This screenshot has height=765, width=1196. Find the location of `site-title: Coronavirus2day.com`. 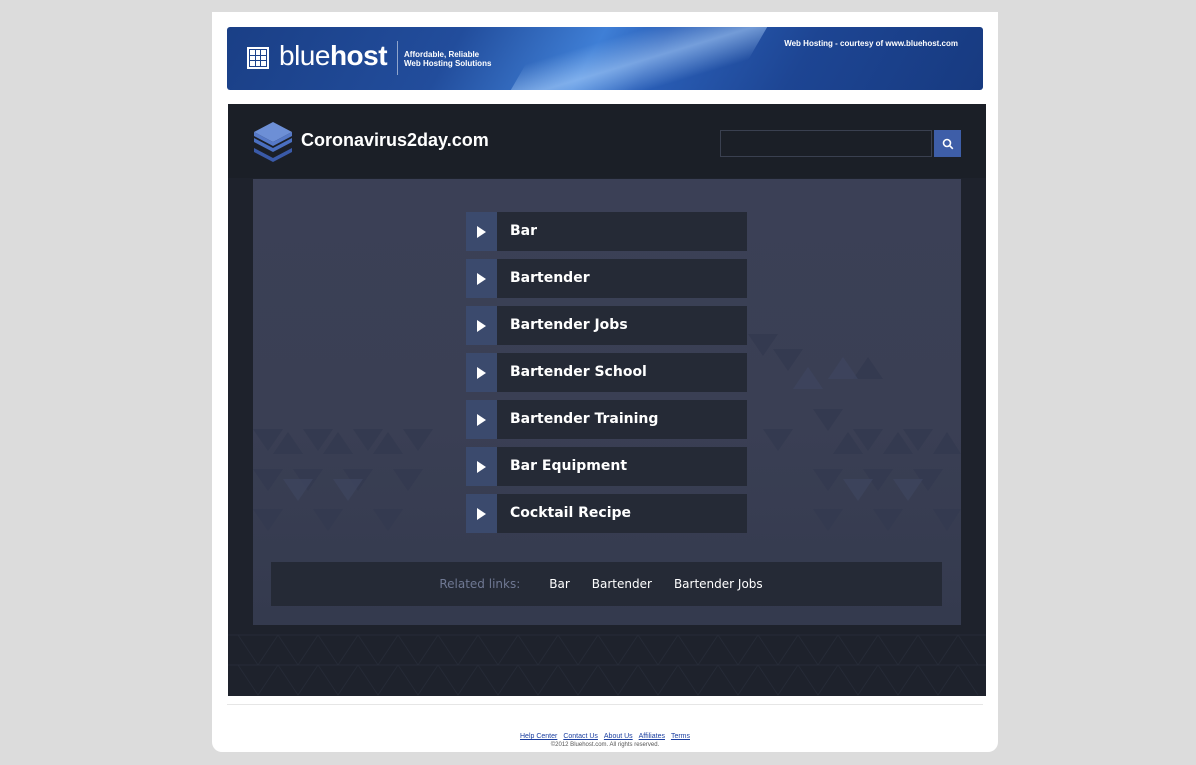

site-title: Coronavirus2day.com is located at coordinates (395, 140).